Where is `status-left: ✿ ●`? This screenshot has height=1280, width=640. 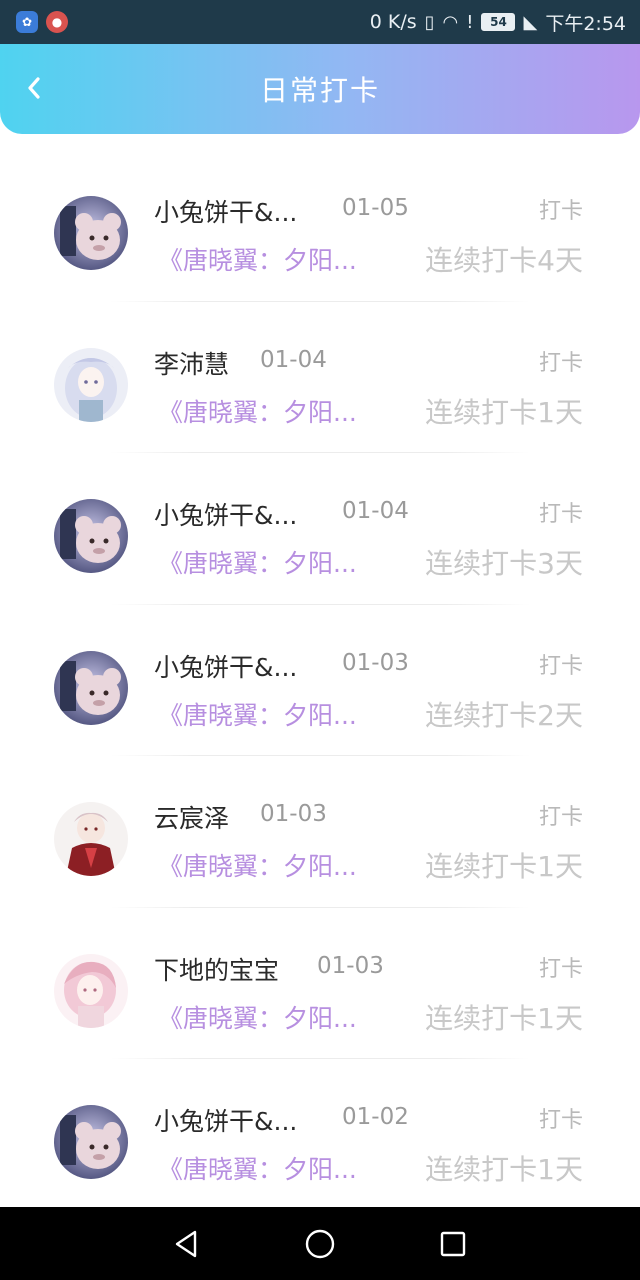 status-left: ✿ ● is located at coordinates (42, 22).